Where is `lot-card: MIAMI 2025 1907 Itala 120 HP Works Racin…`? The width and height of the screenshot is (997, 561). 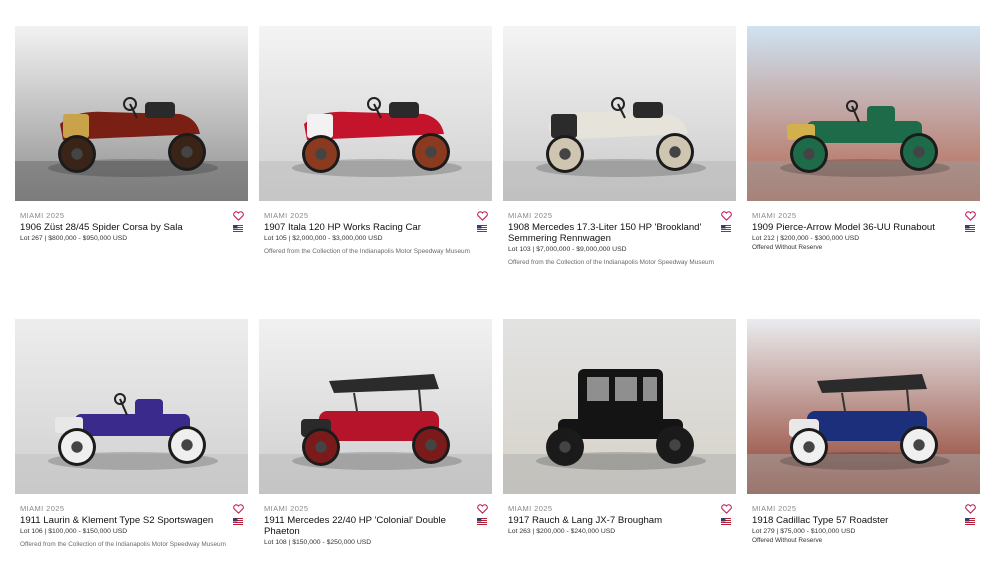 lot-card: MIAMI 2025 1907 Itala 120 HP Works Racin… is located at coordinates (375, 141).